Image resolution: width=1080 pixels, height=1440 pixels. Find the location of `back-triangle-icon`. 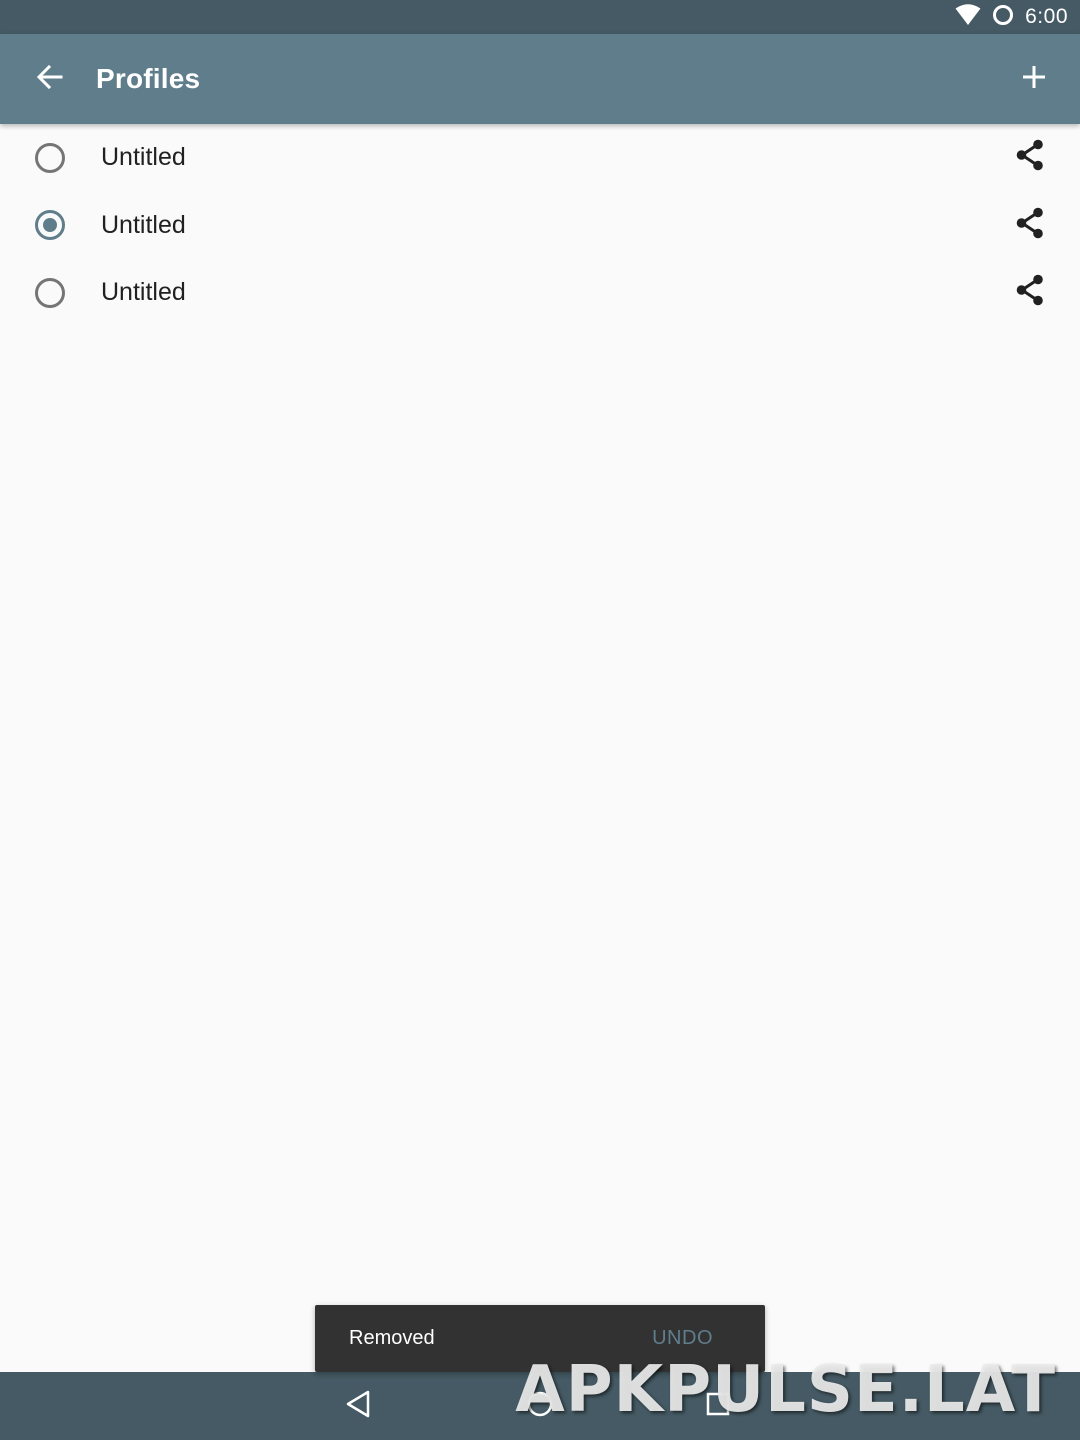

back-triangle-icon is located at coordinates (358, 1406).